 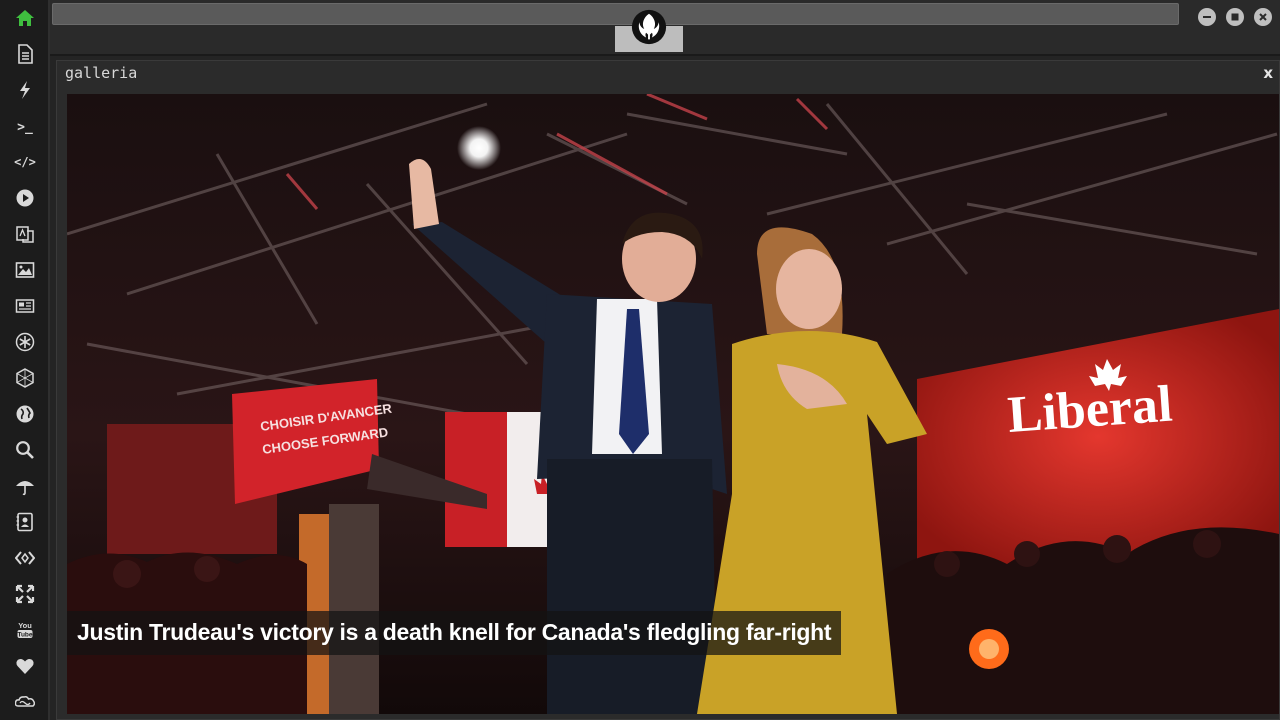 What do you see at coordinates (24, 635) in the screenshot?
I see `svg-text: Tube` at bounding box center [24, 635].